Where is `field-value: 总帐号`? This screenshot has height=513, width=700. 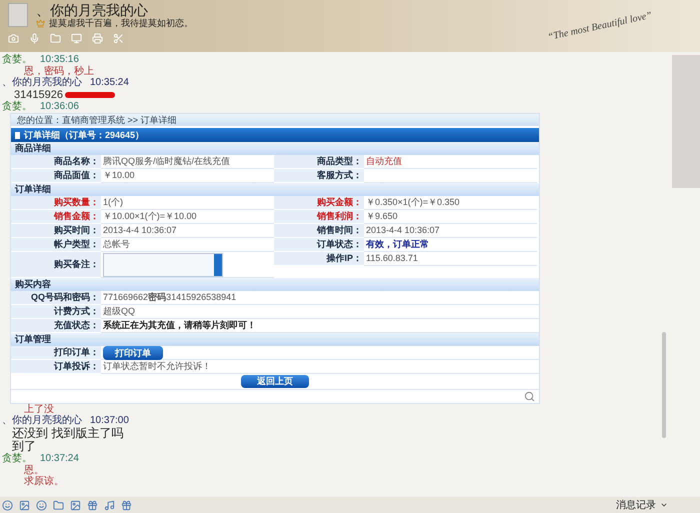
field-value: 总帐号 is located at coordinates (116, 244).